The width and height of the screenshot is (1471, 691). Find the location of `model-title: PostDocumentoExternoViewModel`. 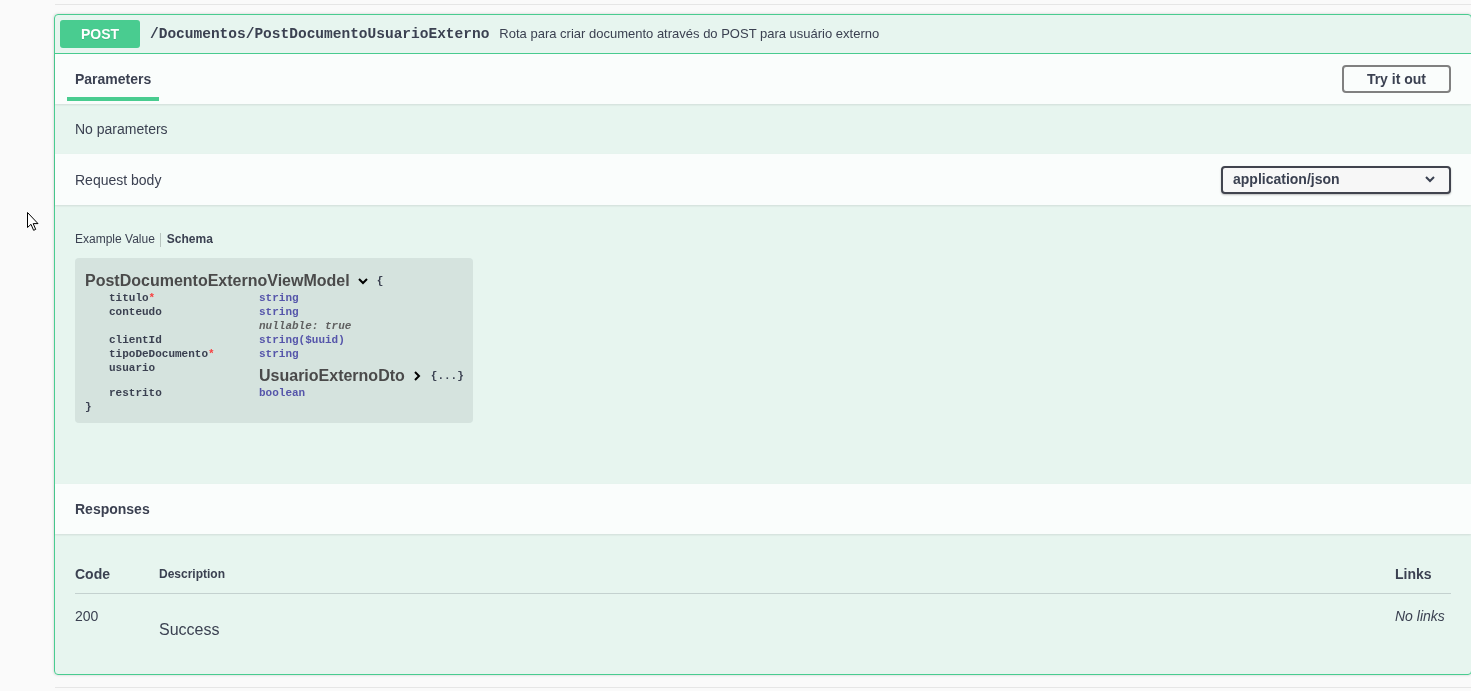

model-title: PostDocumentoExternoViewModel is located at coordinates (217, 281).